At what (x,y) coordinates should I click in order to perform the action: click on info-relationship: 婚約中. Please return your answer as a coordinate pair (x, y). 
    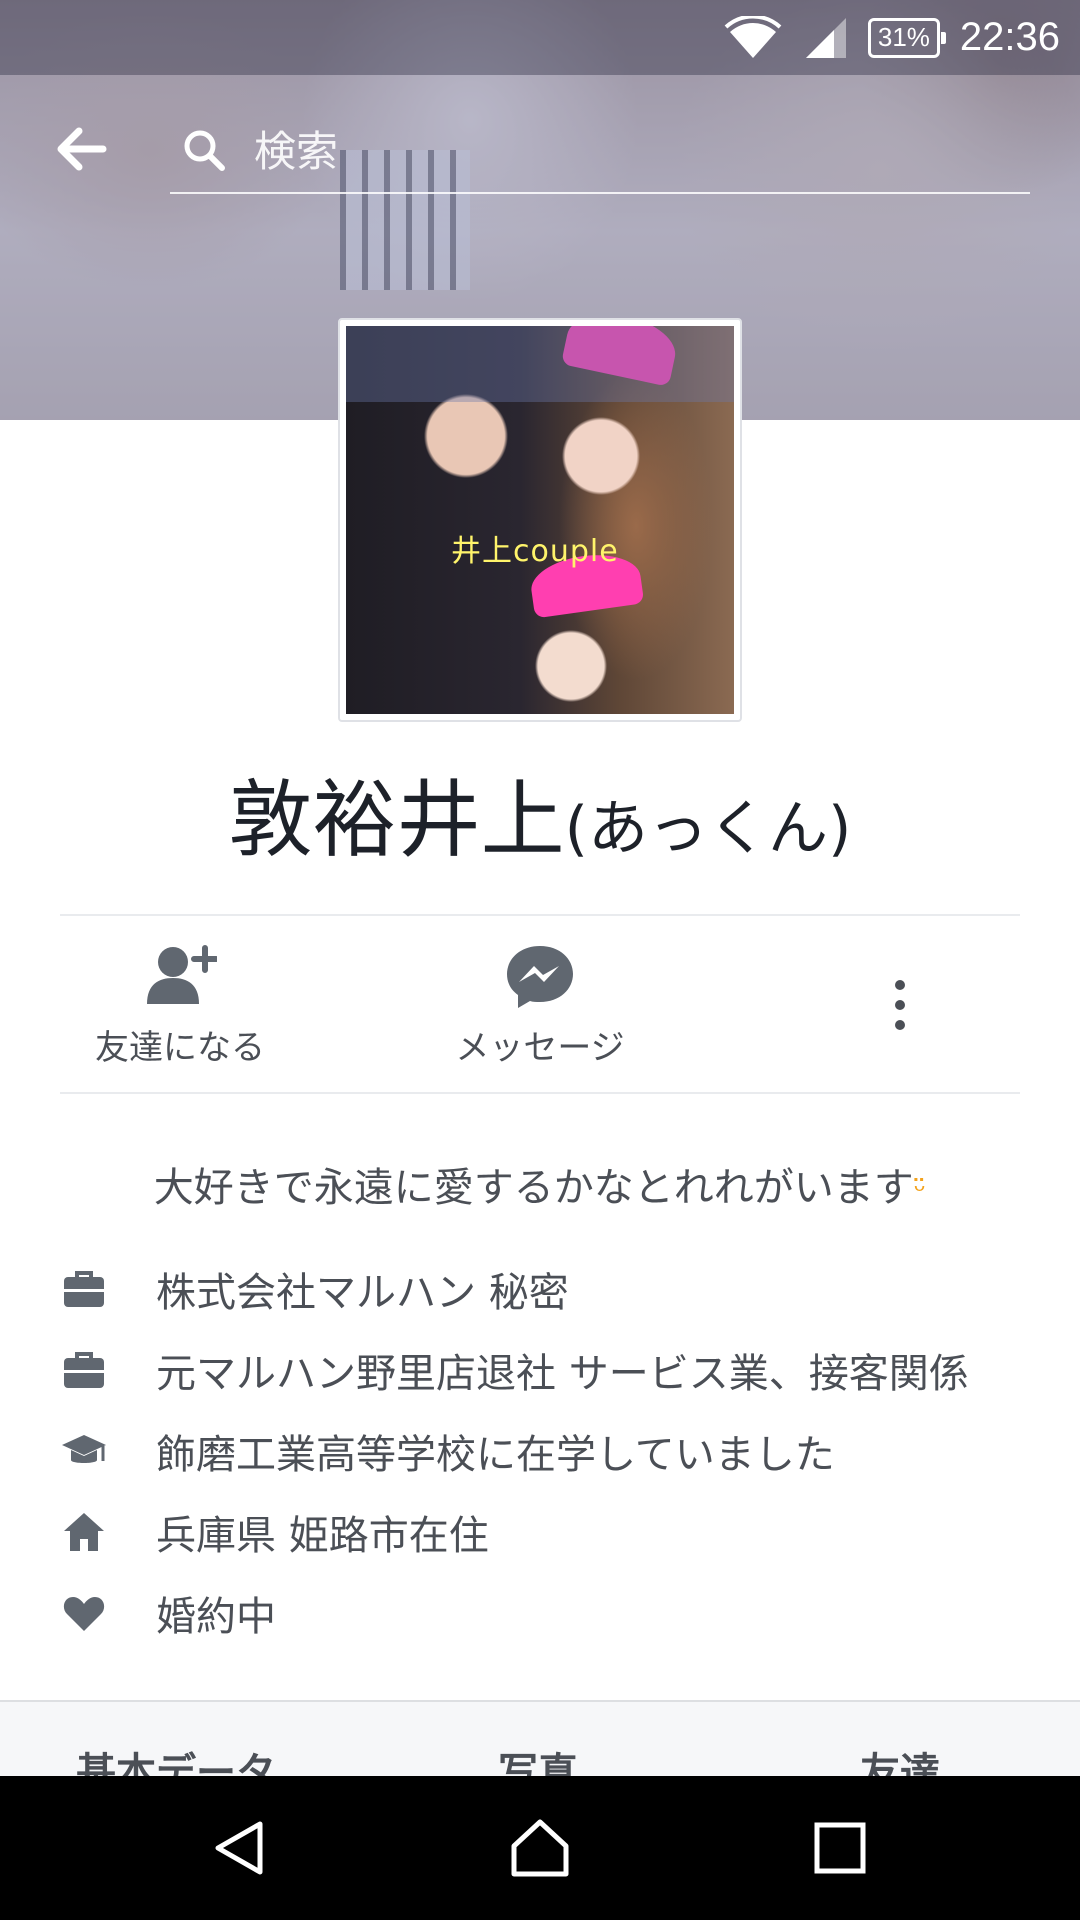
    Looking at the image, I should click on (550, 1613).